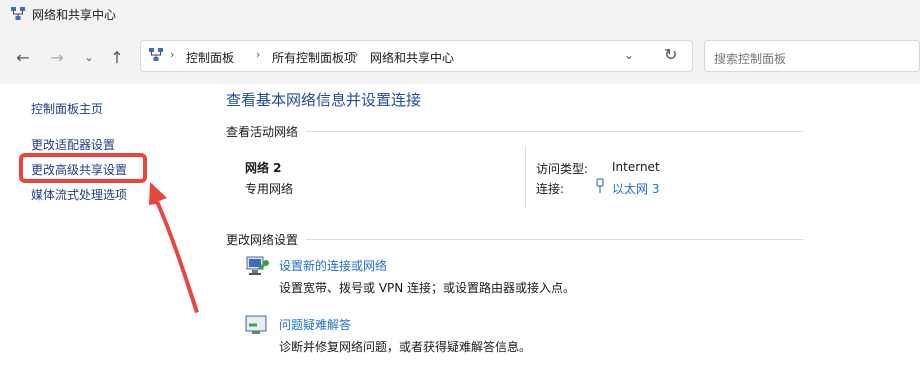 The height and width of the screenshot is (391, 920). I want to click on task-troubleshoot-description: 诊断并修复网络问题，或者获得疑难解答信息。, so click(405, 347).